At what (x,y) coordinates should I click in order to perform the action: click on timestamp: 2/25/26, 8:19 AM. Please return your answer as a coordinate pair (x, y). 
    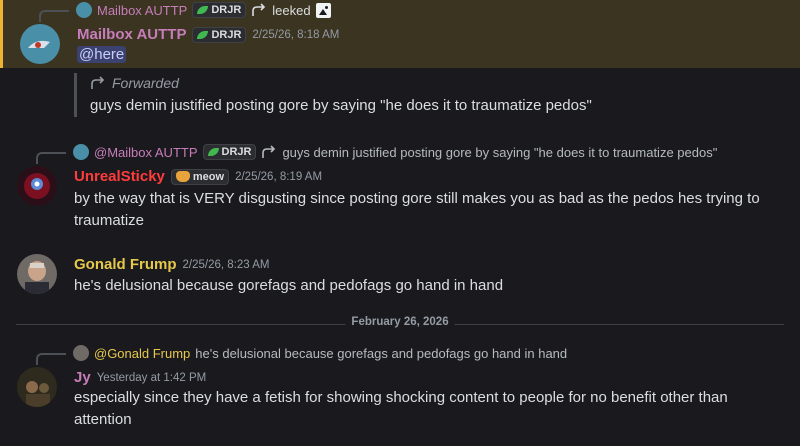
    Looking at the image, I should click on (278, 177).